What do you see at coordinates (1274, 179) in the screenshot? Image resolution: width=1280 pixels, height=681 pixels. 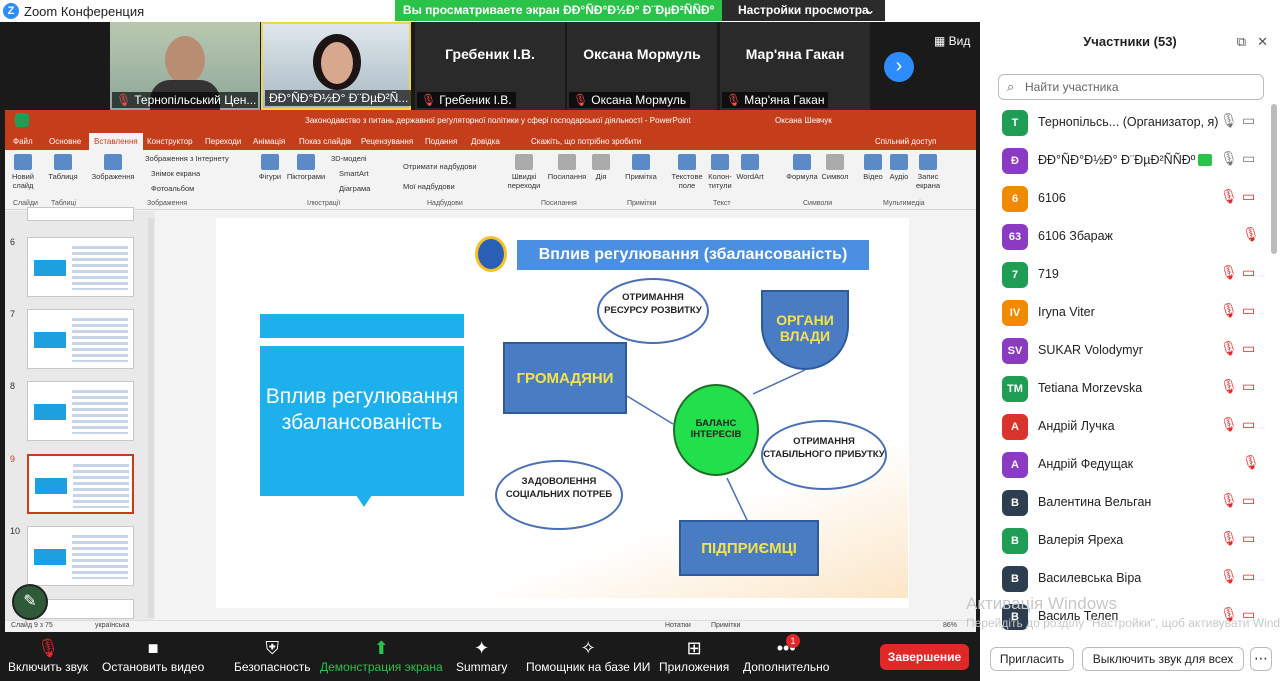 I see `participants-scrollbar` at bounding box center [1274, 179].